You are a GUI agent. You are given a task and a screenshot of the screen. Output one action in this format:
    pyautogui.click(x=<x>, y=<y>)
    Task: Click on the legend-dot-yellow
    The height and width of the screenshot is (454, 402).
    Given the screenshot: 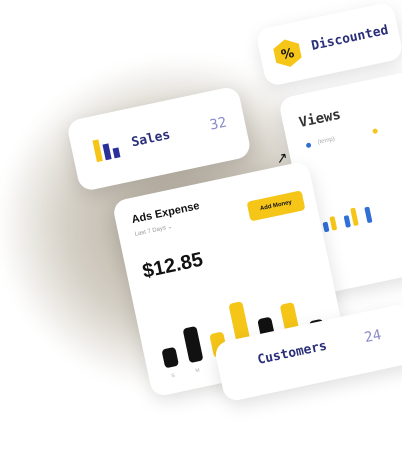 What is the action you would take?
    pyautogui.click(x=375, y=131)
    